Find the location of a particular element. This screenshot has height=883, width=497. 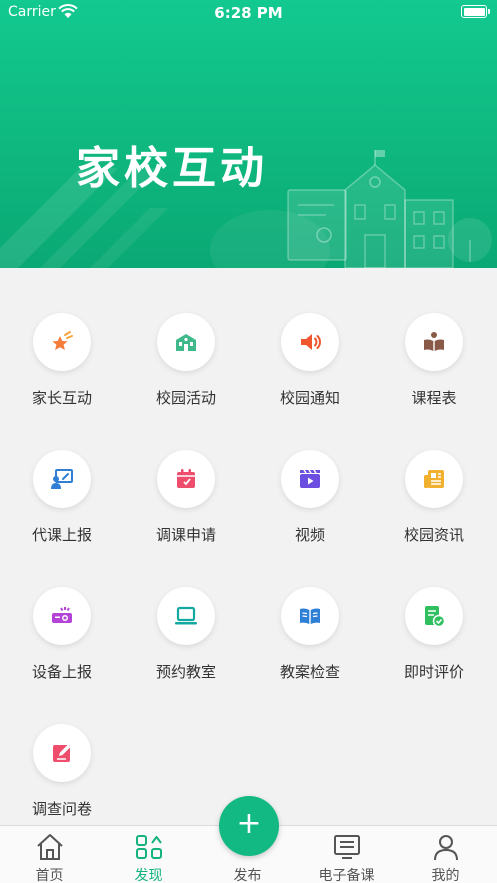

checklist-icon is located at coordinates (435, 617).